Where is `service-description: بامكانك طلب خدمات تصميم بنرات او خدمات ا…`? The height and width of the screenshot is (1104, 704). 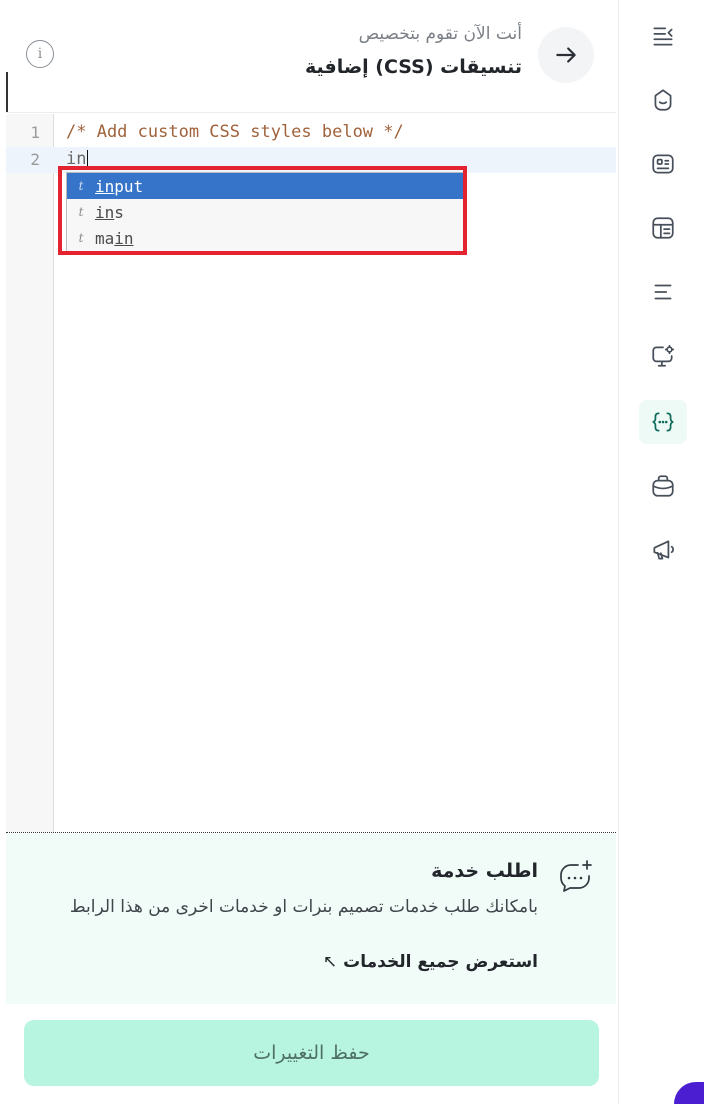
service-description: بامكانك طلب خدمات تصميم بنرات او خدمات ا… is located at coordinates (303, 907).